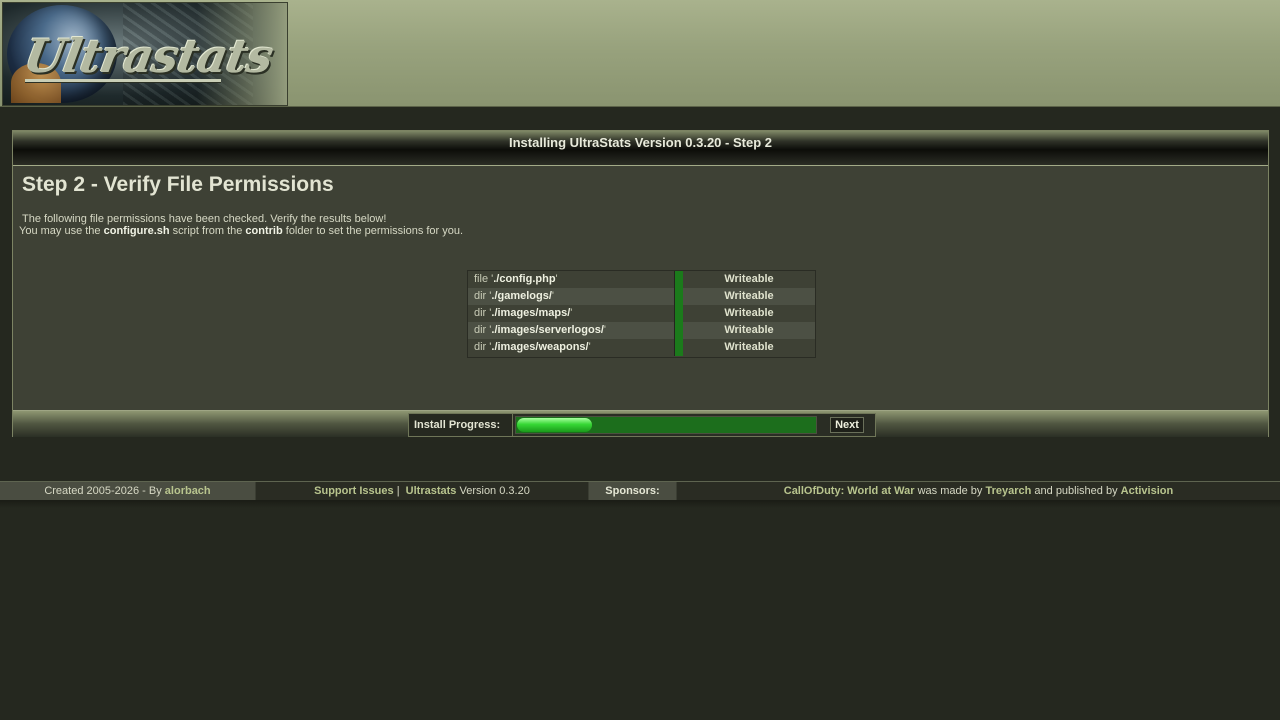 The image size is (1280, 720). What do you see at coordinates (641, 279) in the screenshot?
I see `table-row: file './config.php' Writeable` at bounding box center [641, 279].